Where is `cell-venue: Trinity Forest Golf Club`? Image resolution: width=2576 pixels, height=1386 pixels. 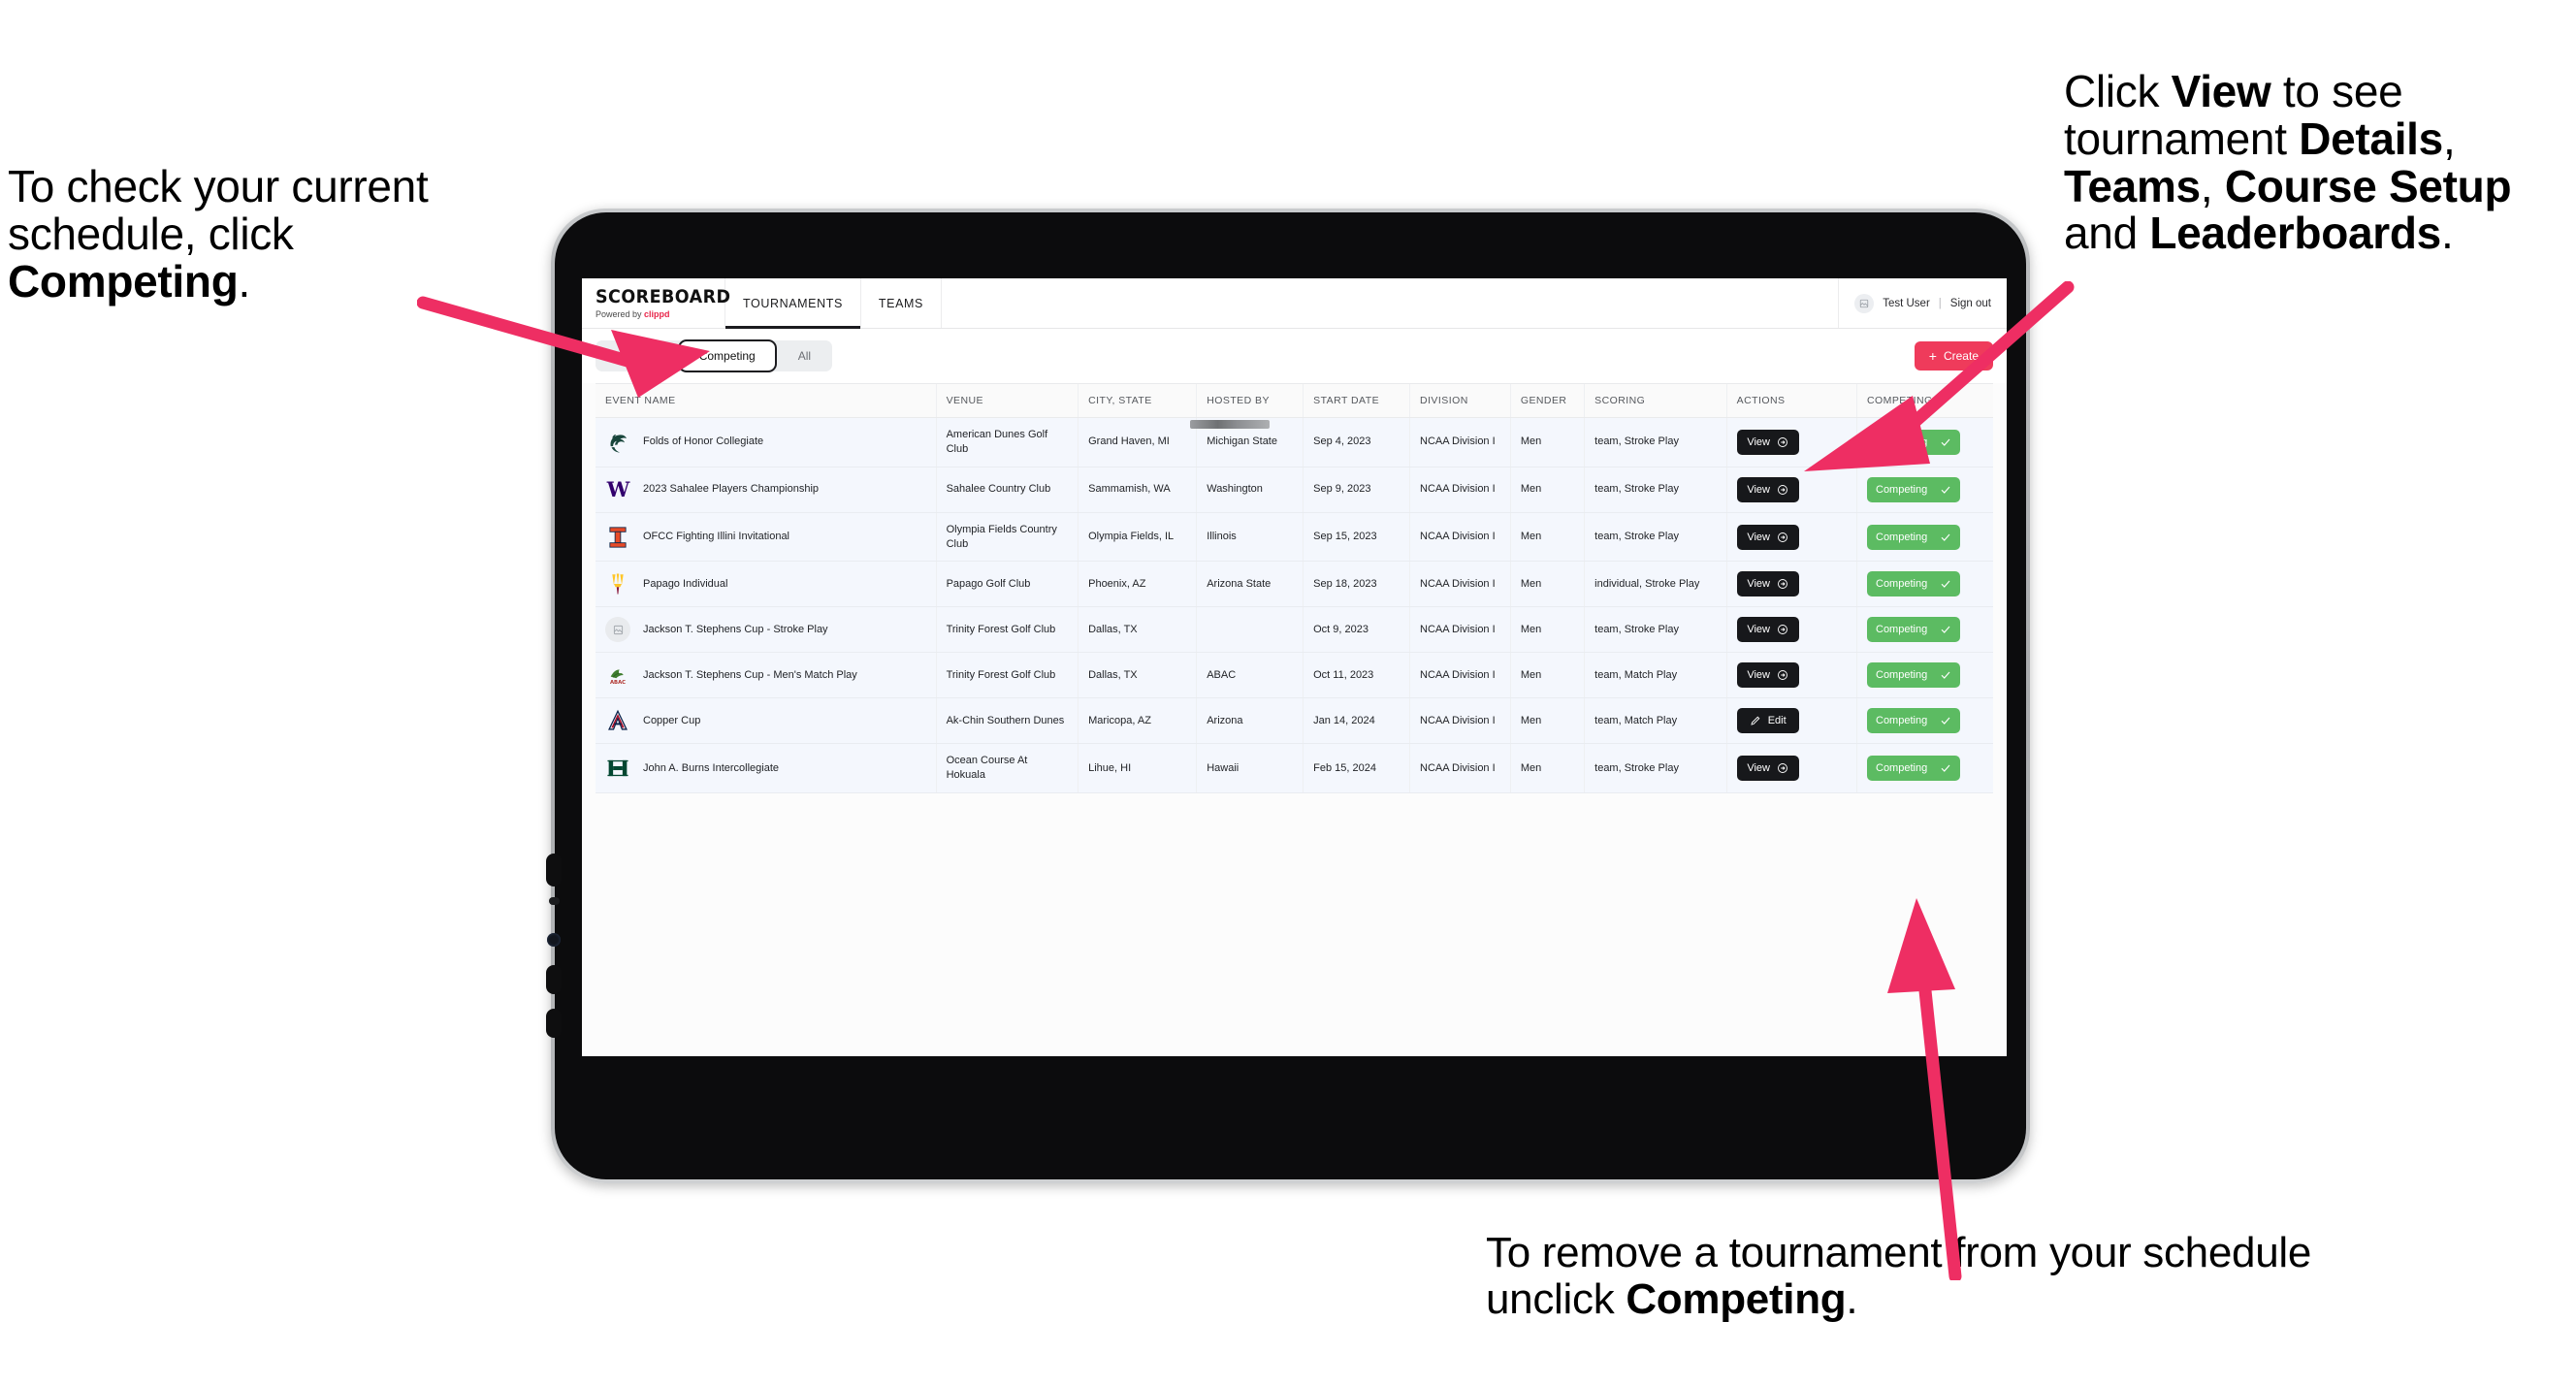
cell-venue: Trinity Forest Golf Club is located at coordinates (1007, 675).